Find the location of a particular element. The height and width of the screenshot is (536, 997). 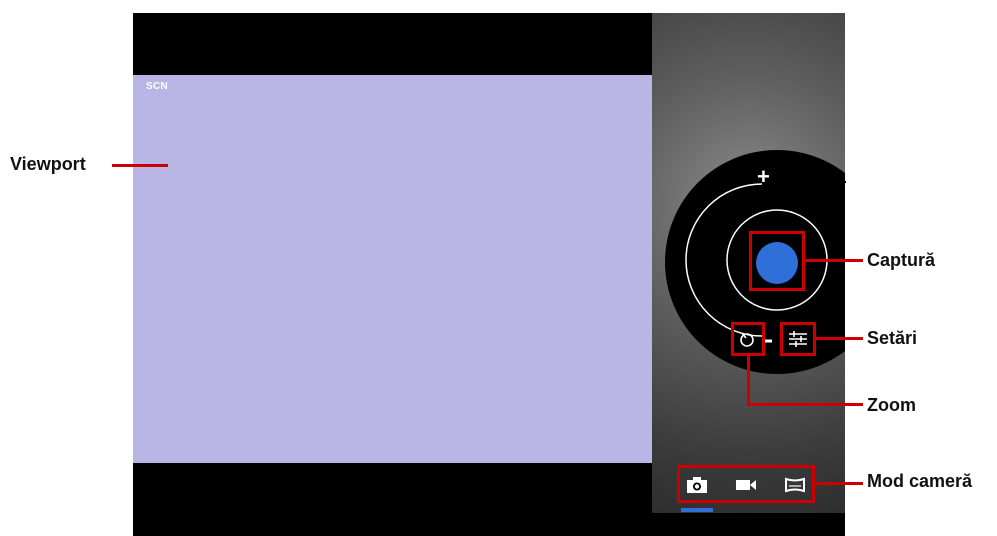

camera-mode-leader-line is located at coordinates (839, 483).